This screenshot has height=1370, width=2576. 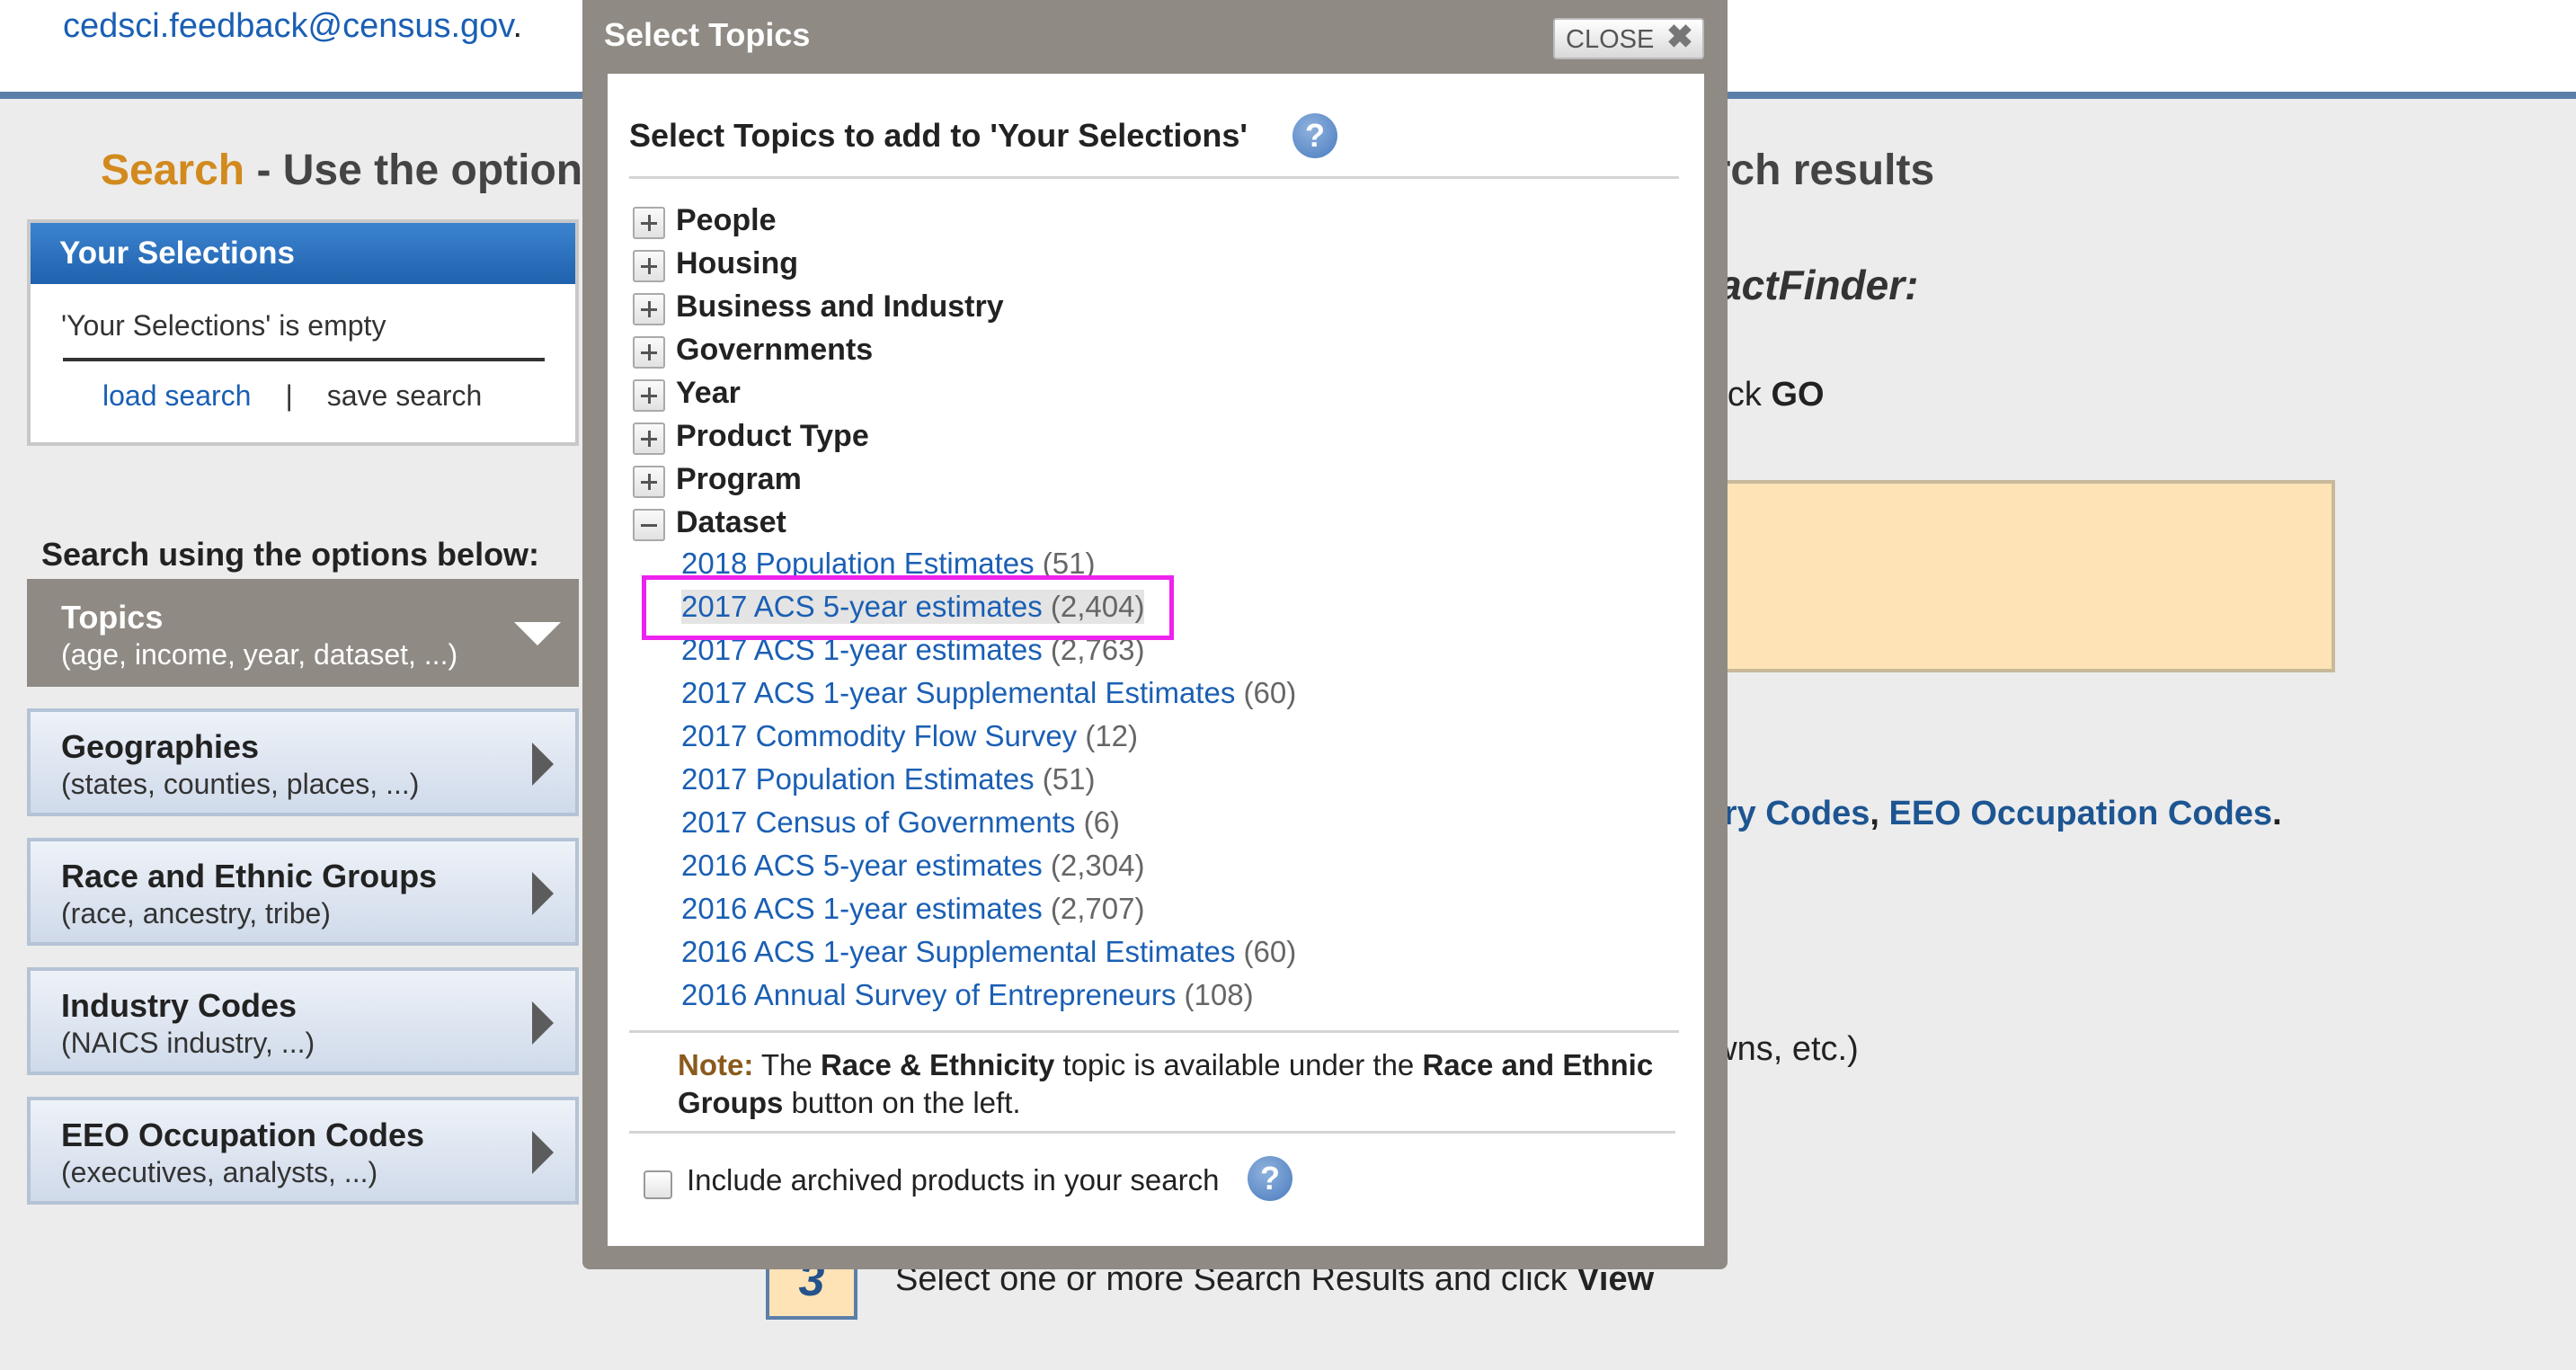 What do you see at coordinates (2277, 813) in the screenshot?
I see `codes-period: .` at bounding box center [2277, 813].